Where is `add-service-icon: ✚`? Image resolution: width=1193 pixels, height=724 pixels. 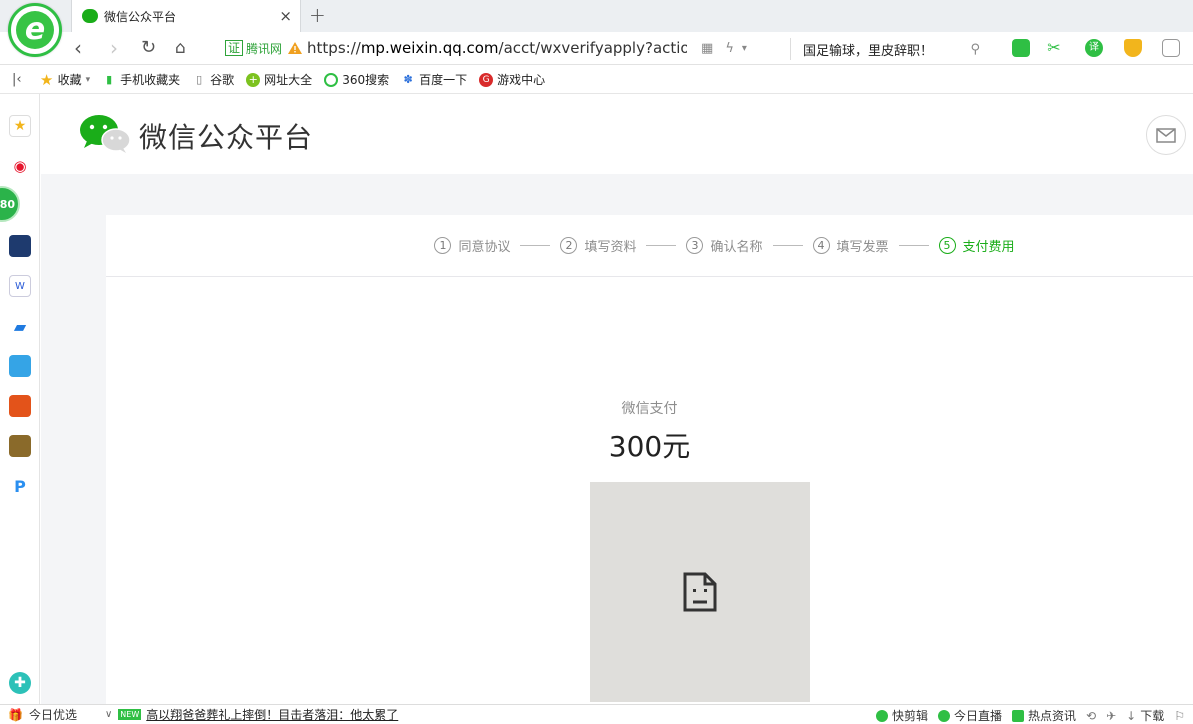
add-service-icon: ✚ is located at coordinates (20, 683).